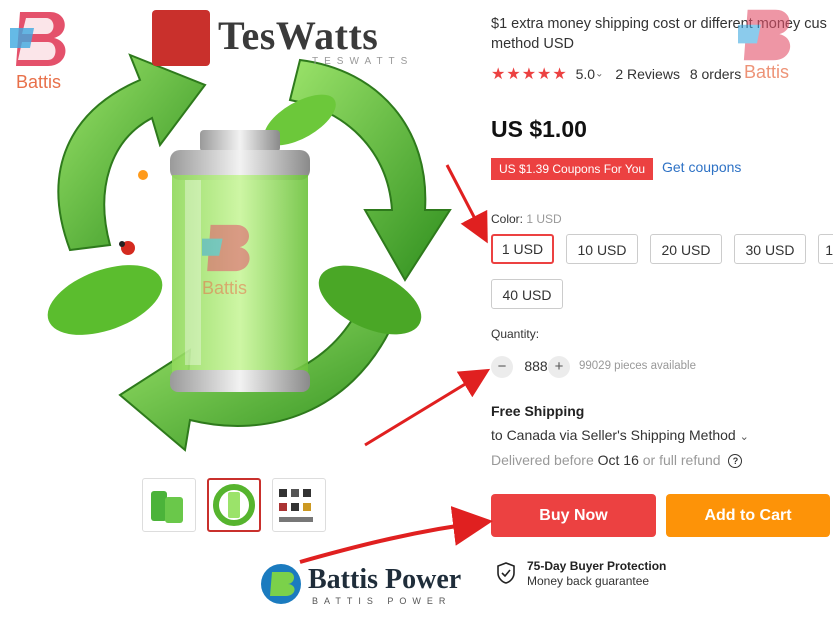 This screenshot has width=833, height=619. I want to click on arrow-to-buy-now, so click(396, 535).